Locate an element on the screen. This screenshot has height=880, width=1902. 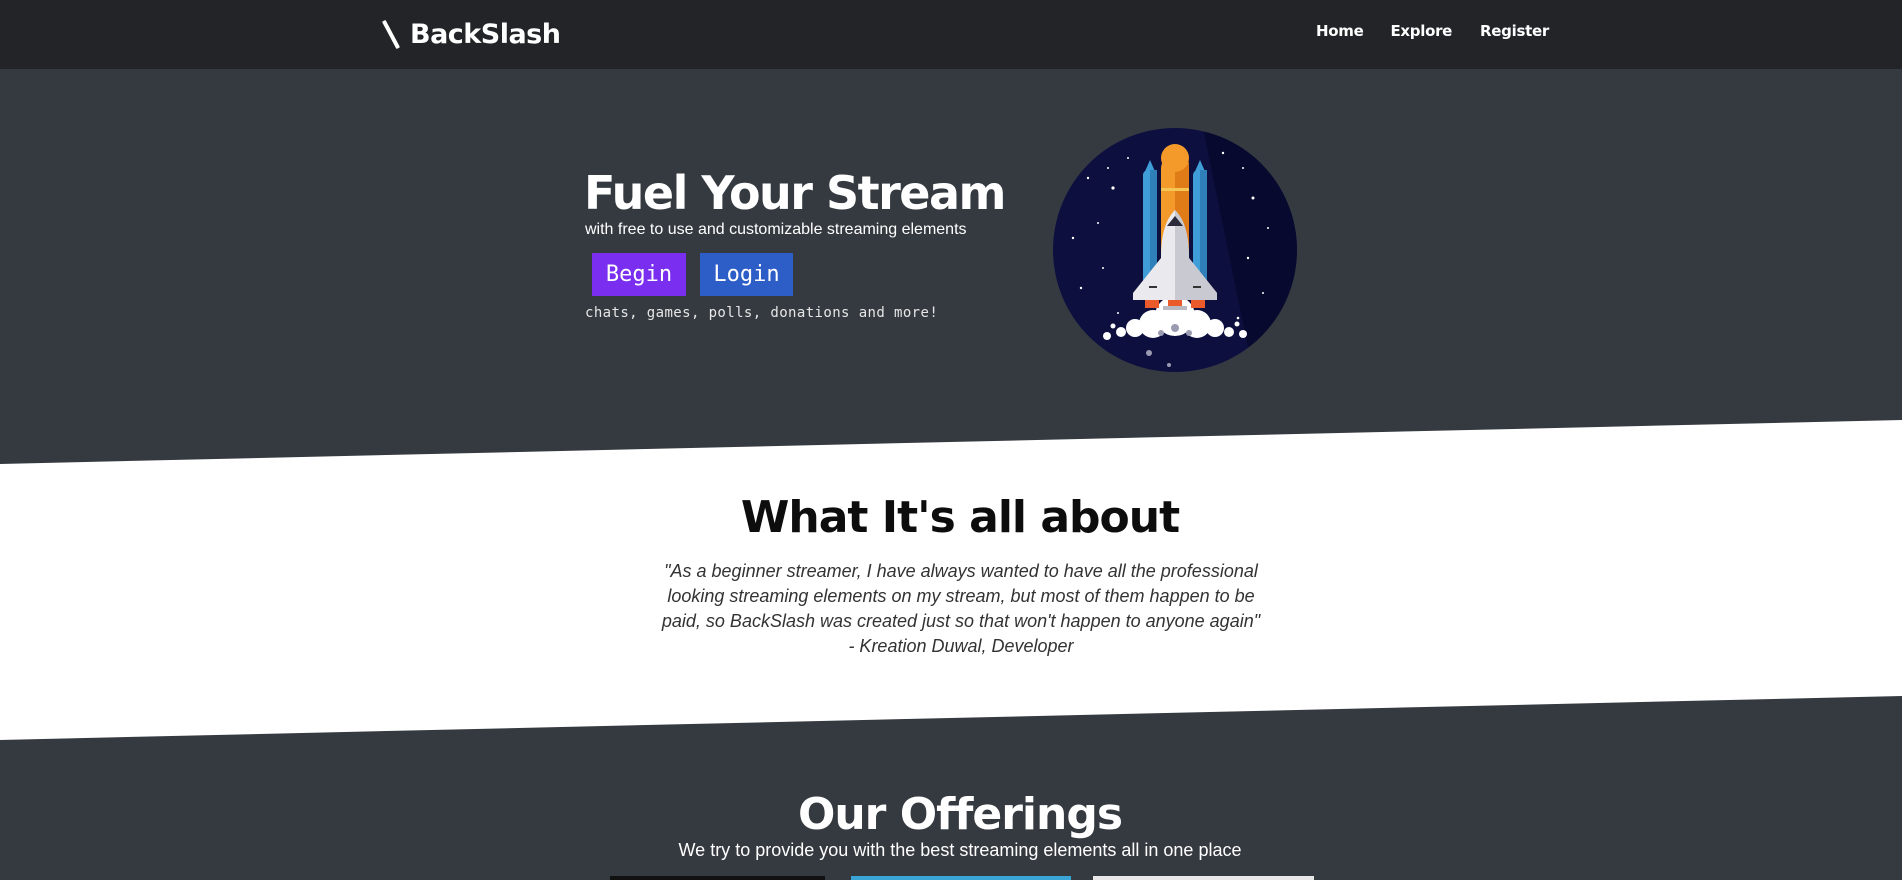
nav-register-link: Register is located at coordinates (1514, 31).